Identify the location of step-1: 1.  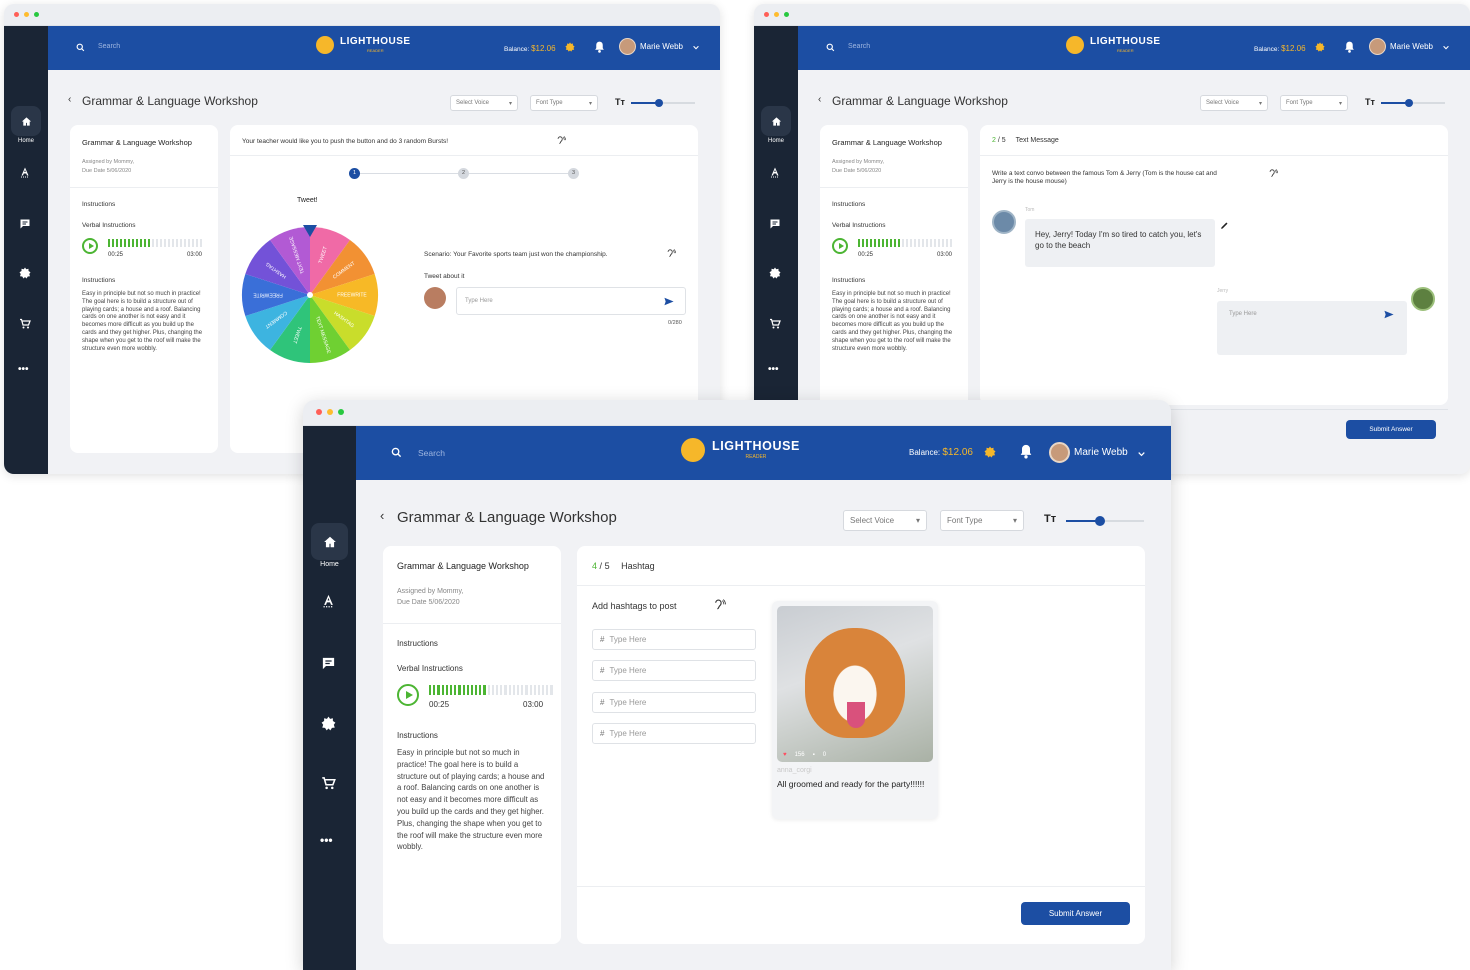
(354, 173).